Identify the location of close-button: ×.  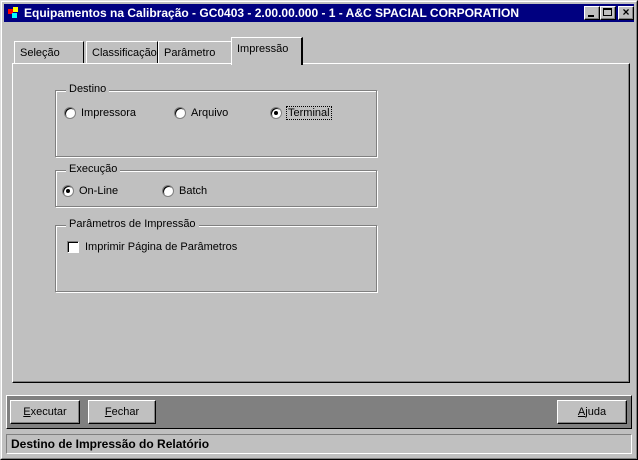
(626, 12).